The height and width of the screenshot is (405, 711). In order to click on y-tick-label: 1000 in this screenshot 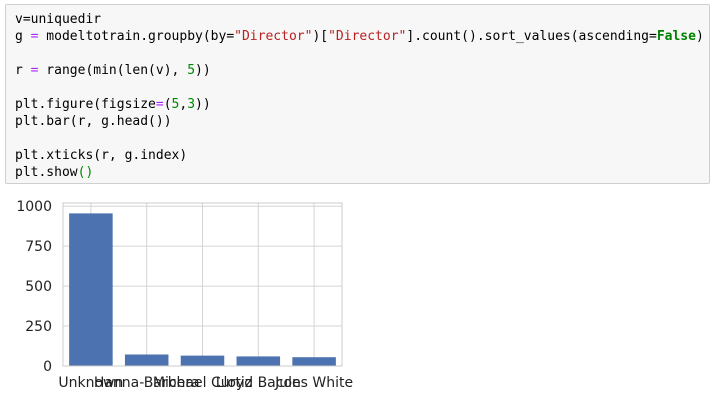, I will do `click(34, 207)`.